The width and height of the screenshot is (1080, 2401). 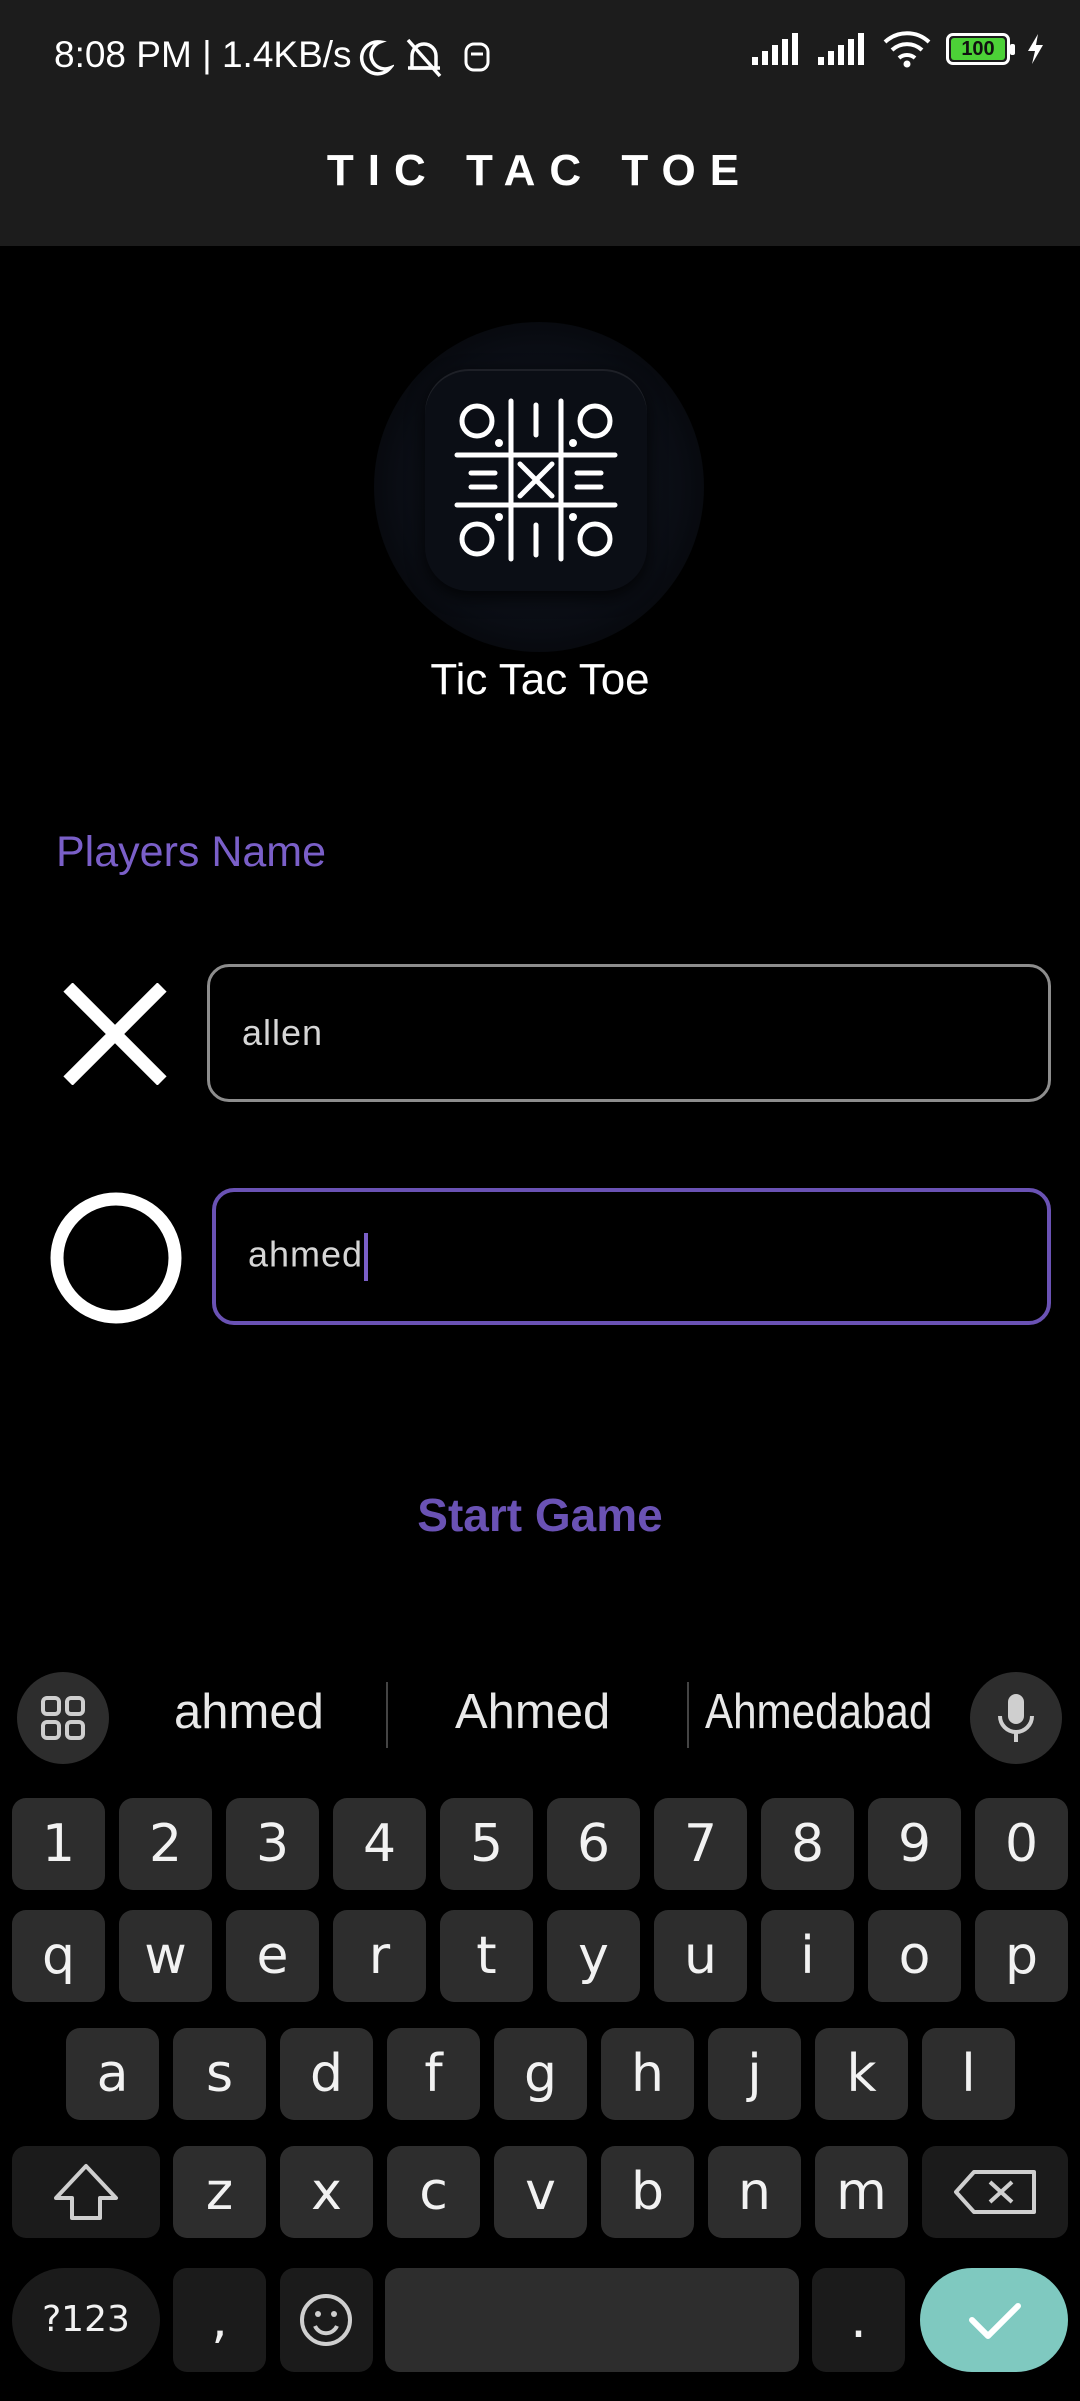 I want to click on key-x: x, so click(x=326, y=2192).